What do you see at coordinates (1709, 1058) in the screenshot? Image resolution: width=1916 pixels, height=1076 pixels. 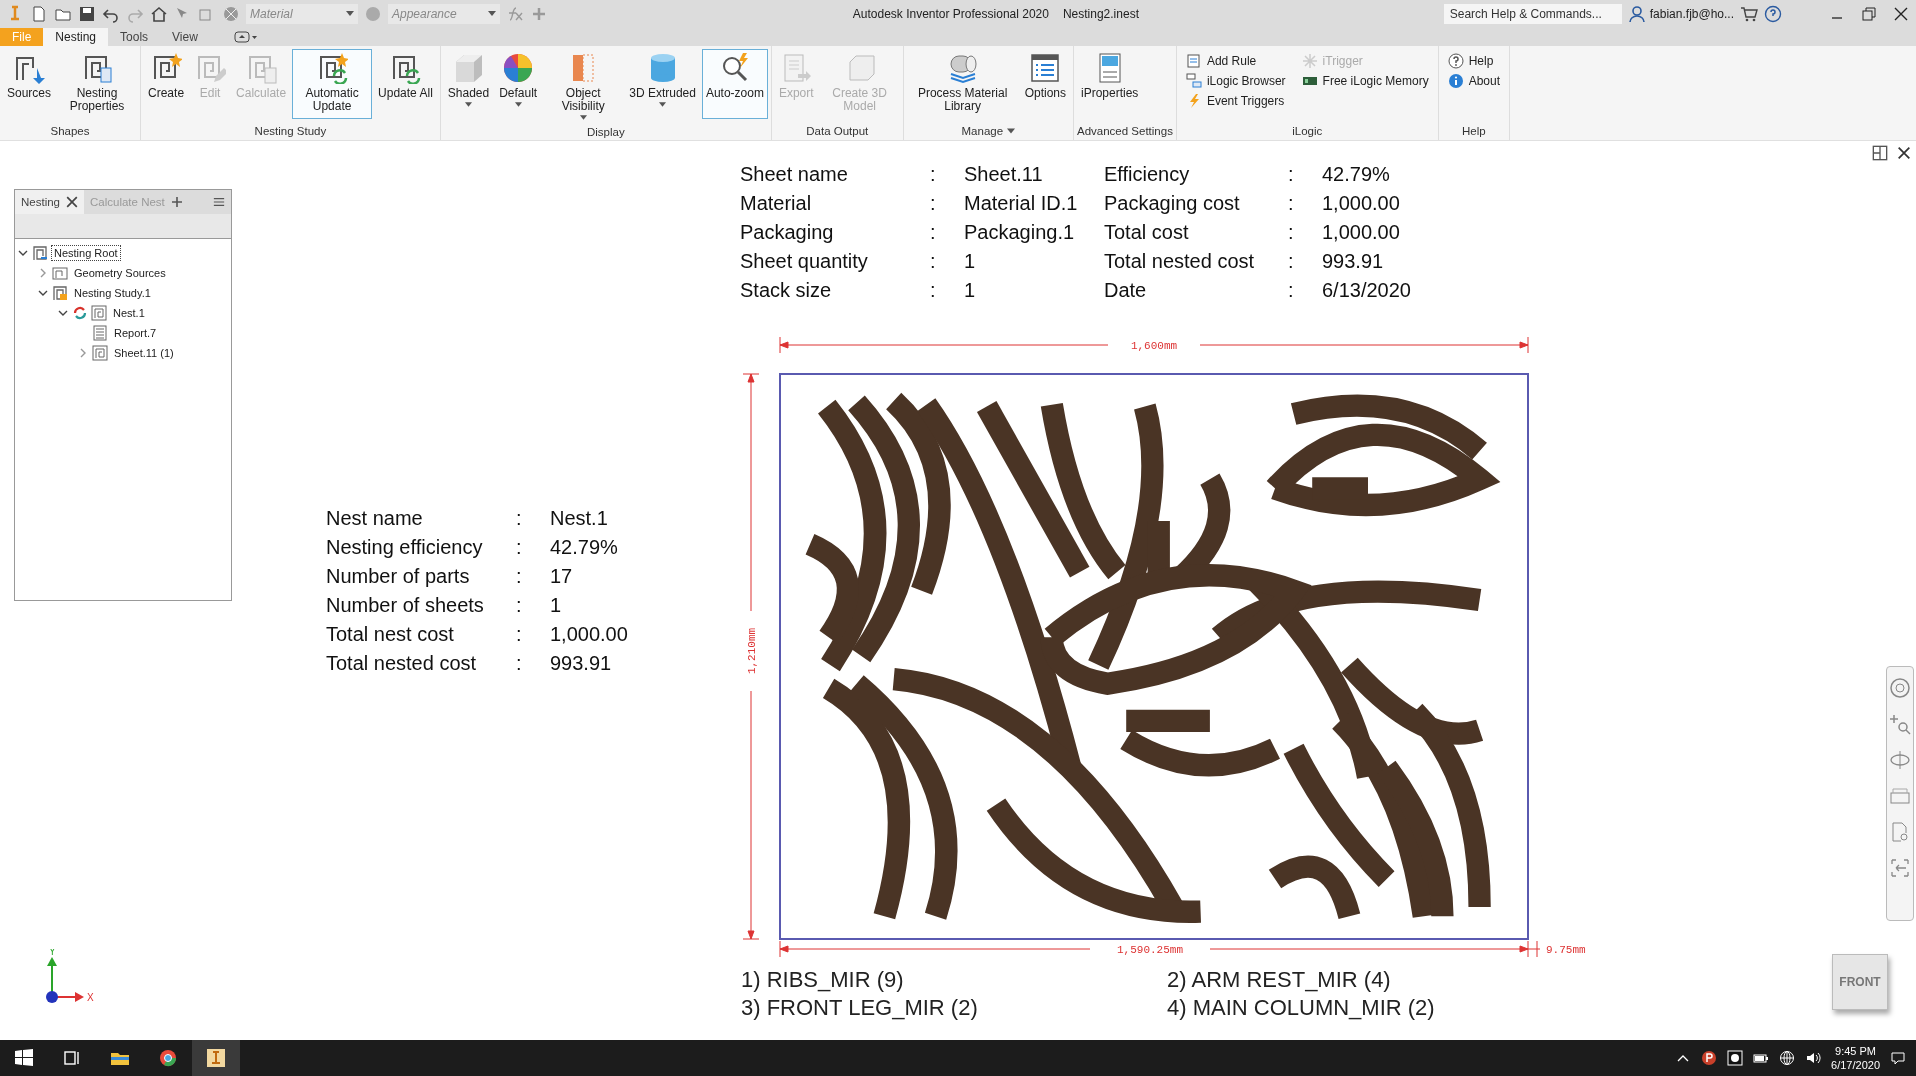 I see `p-badge-icon` at bounding box center [1709, 1058].